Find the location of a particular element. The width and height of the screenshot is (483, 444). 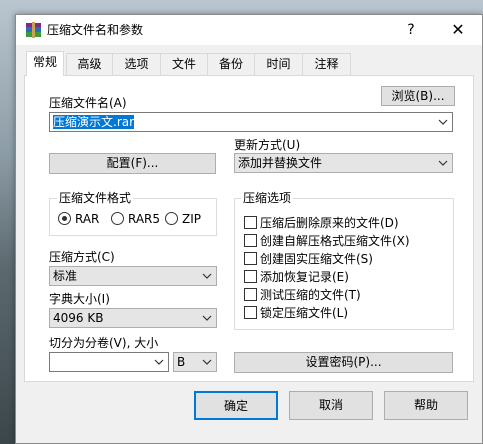

compression-method-label: 压缩方式(C) is located at coordinates (82, 257).